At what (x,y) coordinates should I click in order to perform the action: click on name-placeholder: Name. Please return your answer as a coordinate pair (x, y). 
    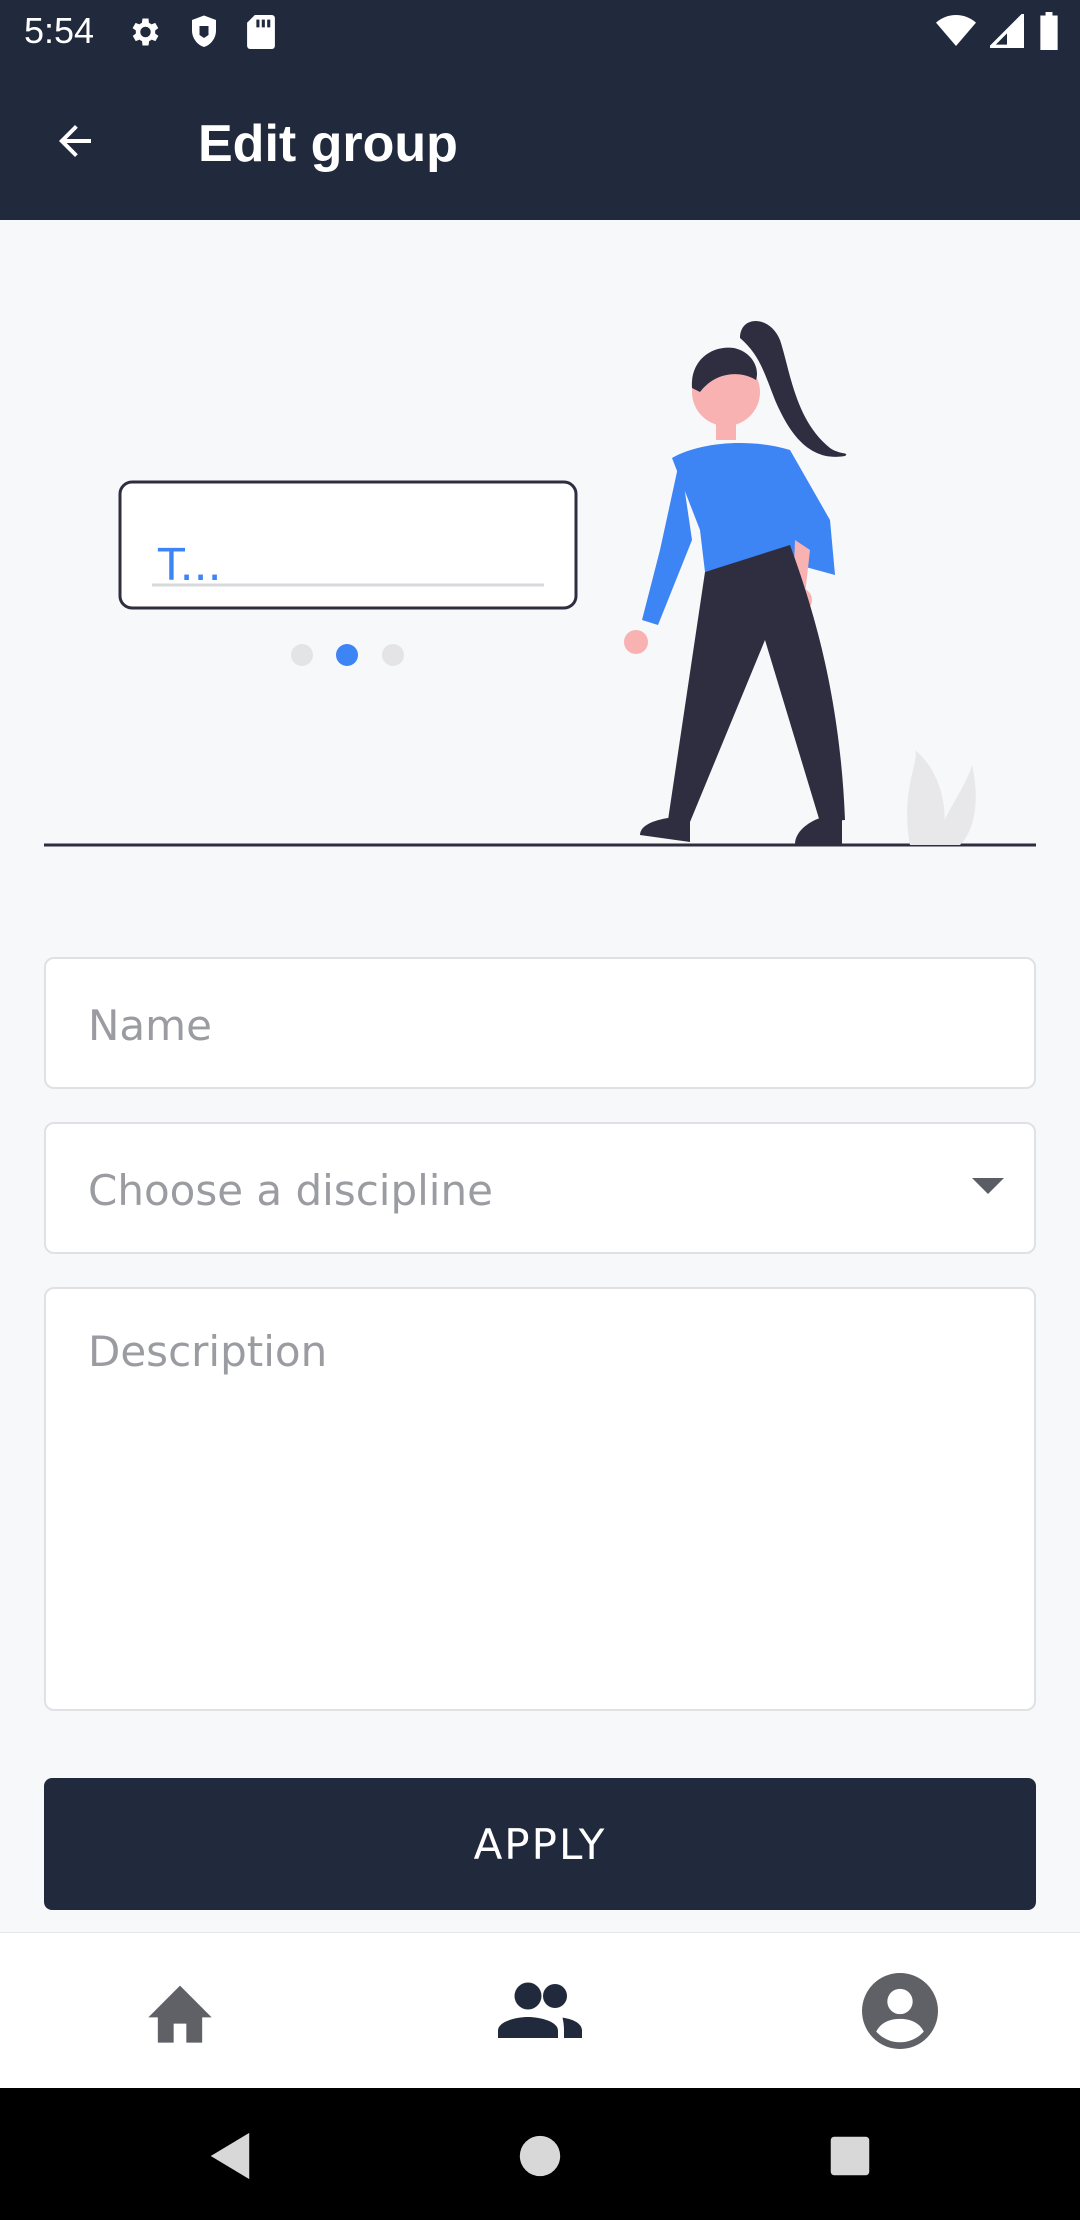
    Looking at the image, I should click on (150, 1025).